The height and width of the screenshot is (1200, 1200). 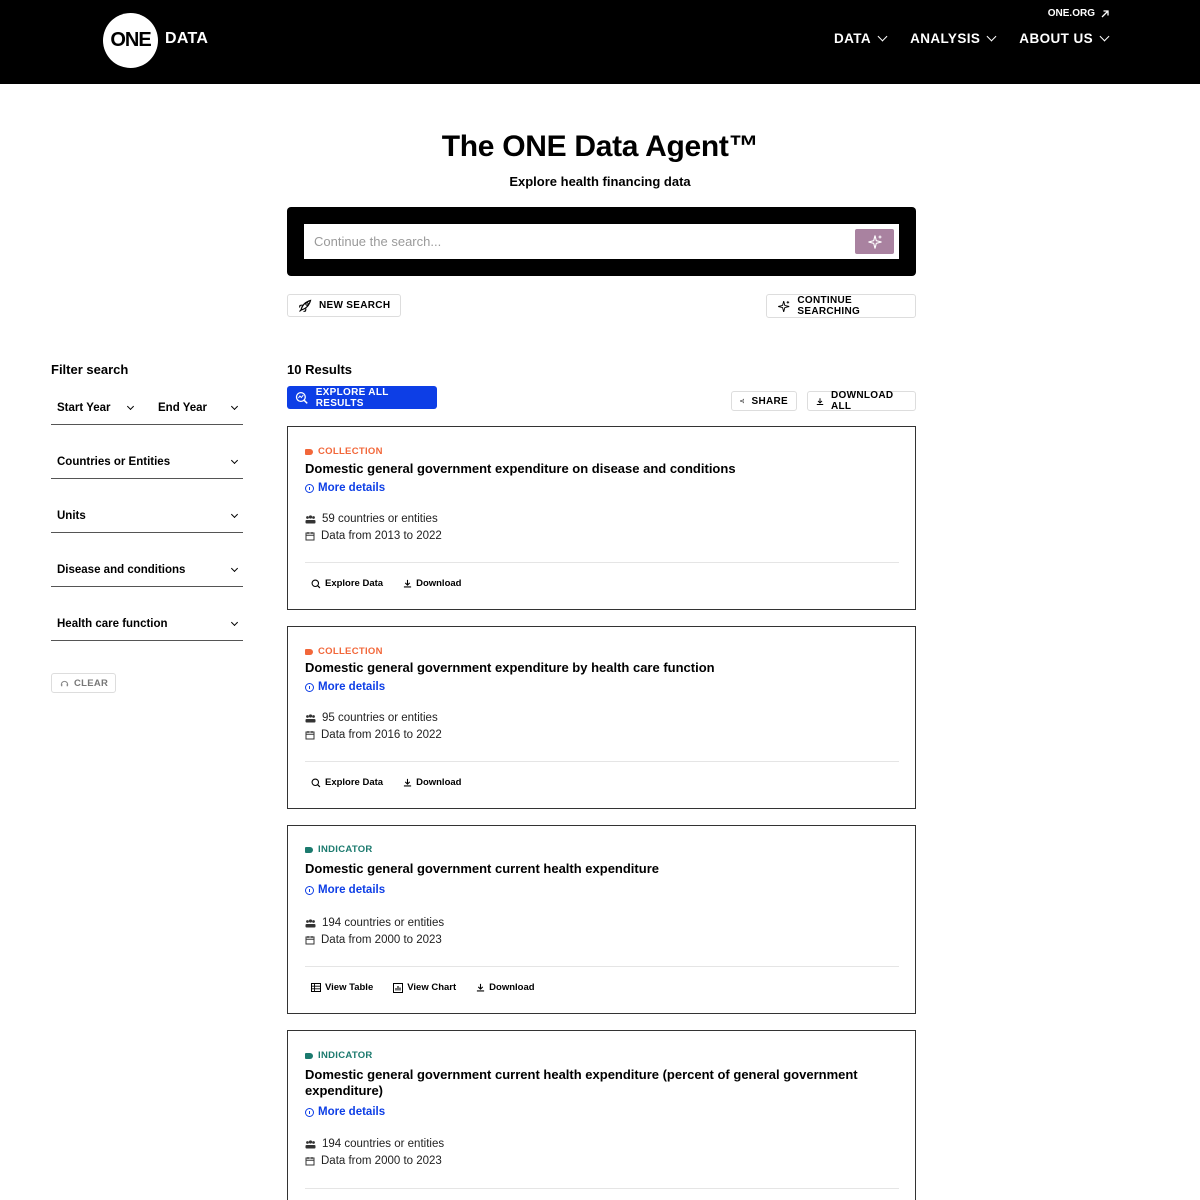 I want to click on end-year-label: End Year, so click(x=183, y=407).